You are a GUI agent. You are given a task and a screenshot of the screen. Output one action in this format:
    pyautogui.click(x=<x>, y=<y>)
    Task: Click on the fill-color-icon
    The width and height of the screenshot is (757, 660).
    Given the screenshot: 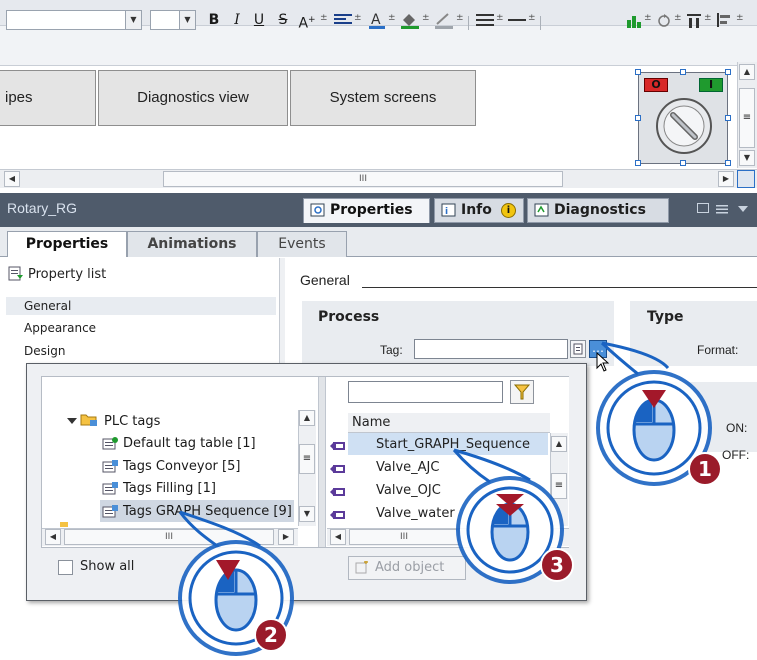 What is the action you would take?
    pyautogui.click(x=410, y=20)
    